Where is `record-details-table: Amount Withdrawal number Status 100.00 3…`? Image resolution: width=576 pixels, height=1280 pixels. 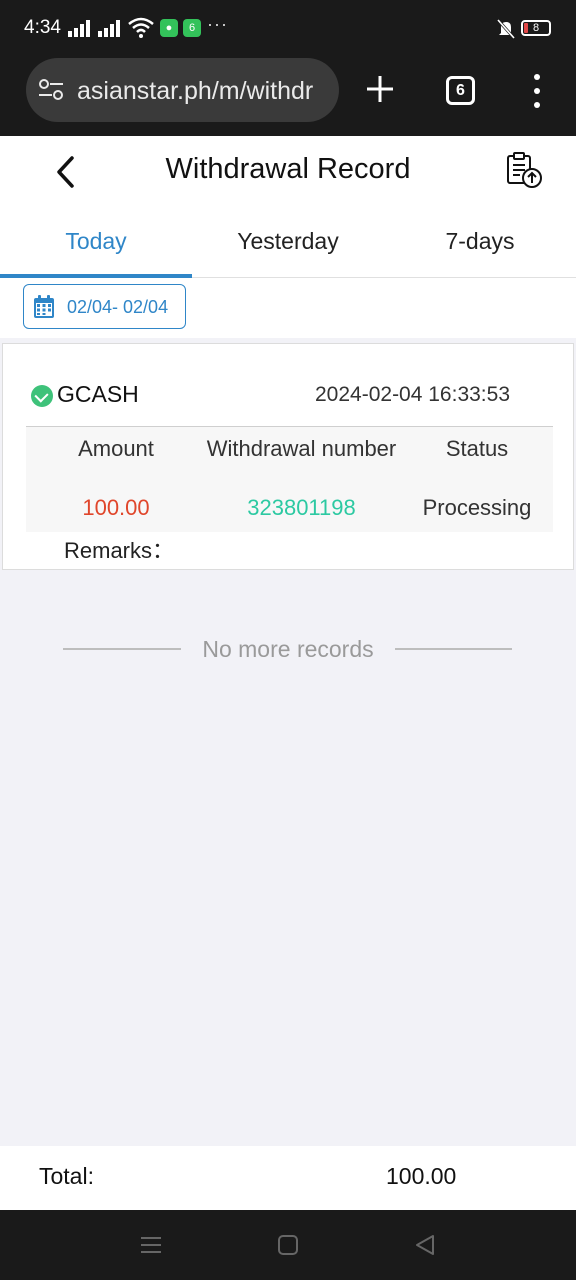 record-details-table: Amount Withdrawal number Status 100.00 3… is located at coordinates (289, 479).